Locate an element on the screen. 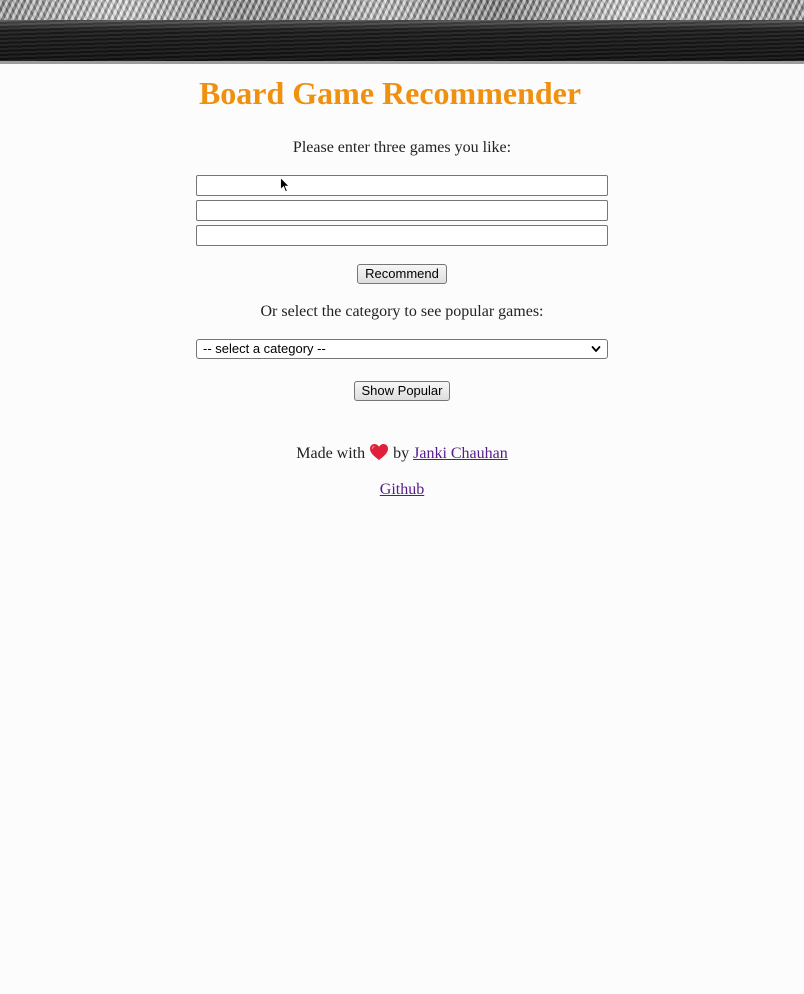  recommend-button: Recommend is located at coordinates (402, 274).